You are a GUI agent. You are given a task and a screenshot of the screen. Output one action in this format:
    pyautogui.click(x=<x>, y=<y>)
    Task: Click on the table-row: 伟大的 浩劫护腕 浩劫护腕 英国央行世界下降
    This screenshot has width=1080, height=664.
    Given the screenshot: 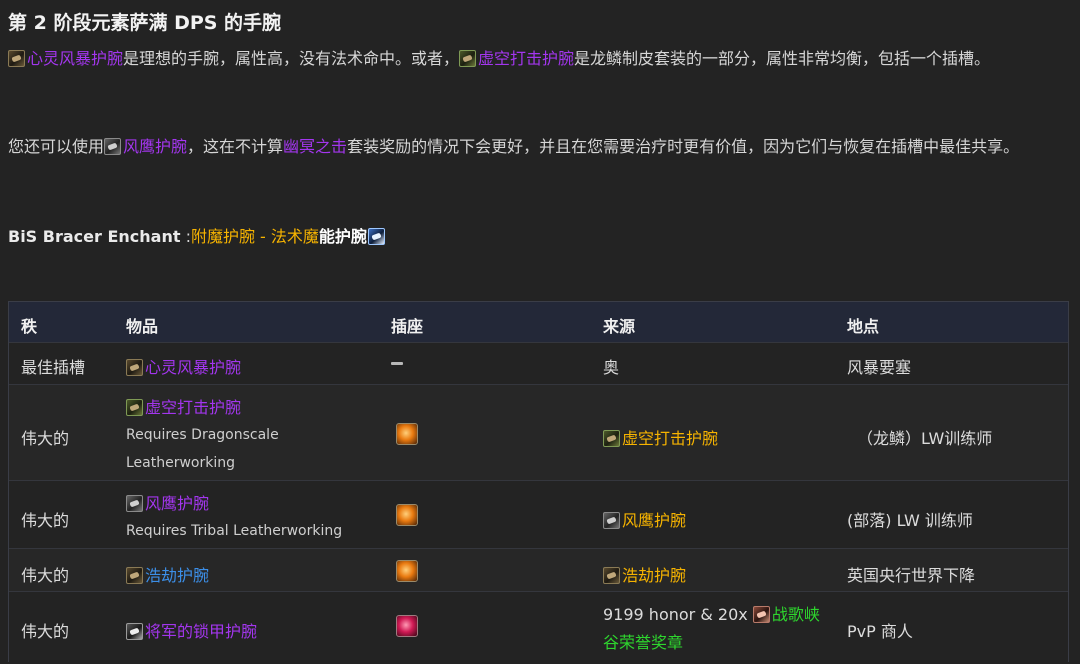 What is the action you would take?
    pyautogui.click(x=538, y=570)
    